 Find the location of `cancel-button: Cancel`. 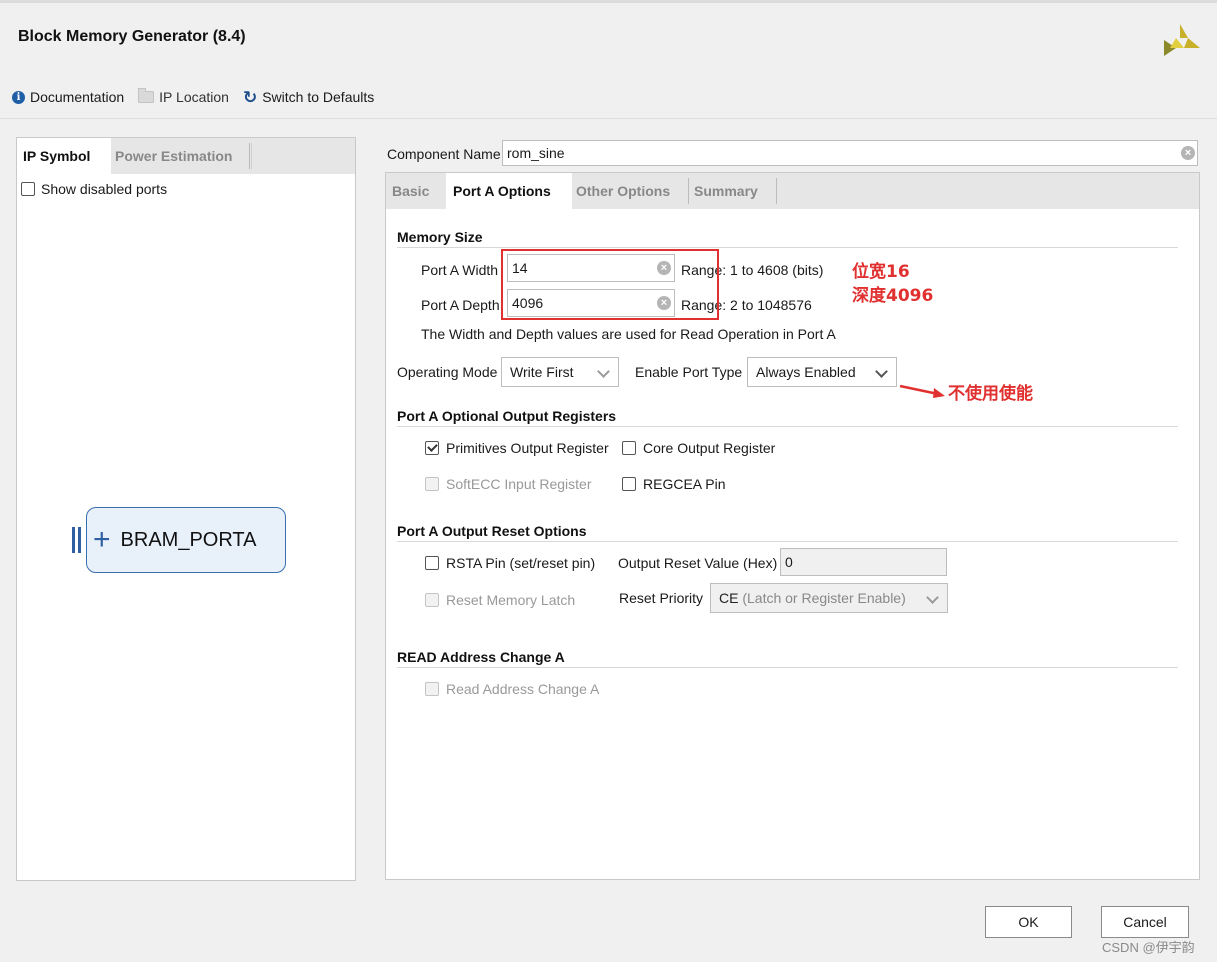

cancel-button: Cancel is located at coordinates (1145, 922).